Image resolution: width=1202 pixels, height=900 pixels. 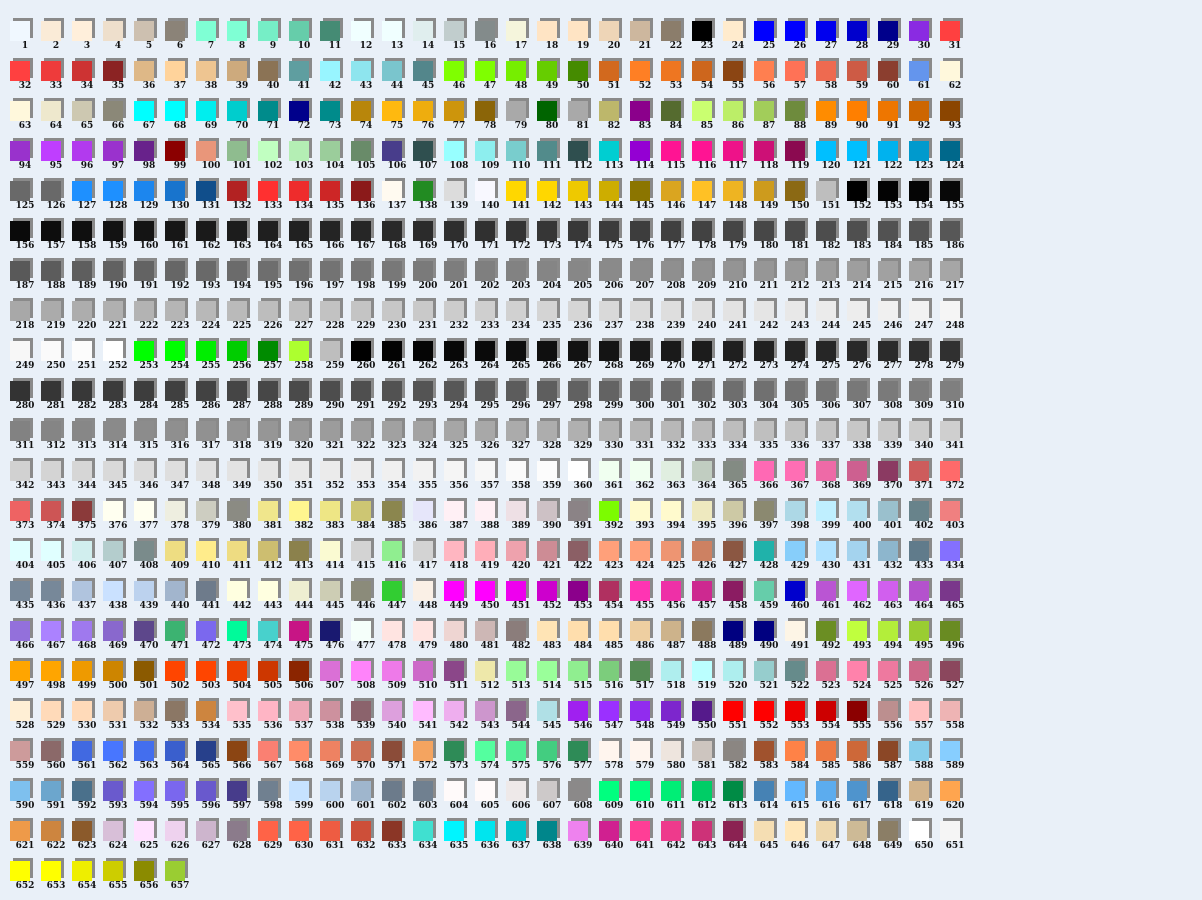 What do you see at coordinates (118, 638) in the screenshot?
I see `color-swatch: 469` at bounding box center [118, 638].